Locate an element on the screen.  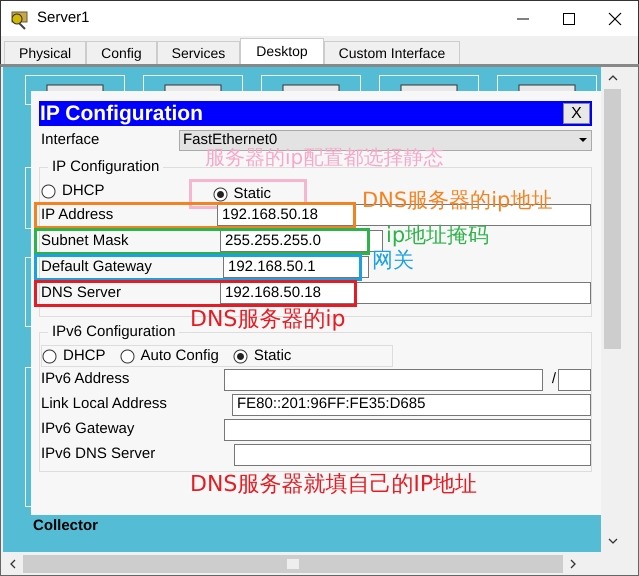
group-title: IP Configuration is located at coordinates (106, 167).